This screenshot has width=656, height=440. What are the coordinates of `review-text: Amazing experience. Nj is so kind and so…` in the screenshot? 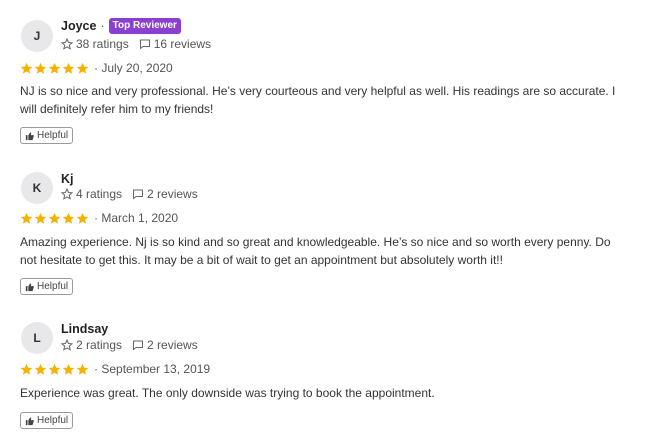 It's located at (315, 251).